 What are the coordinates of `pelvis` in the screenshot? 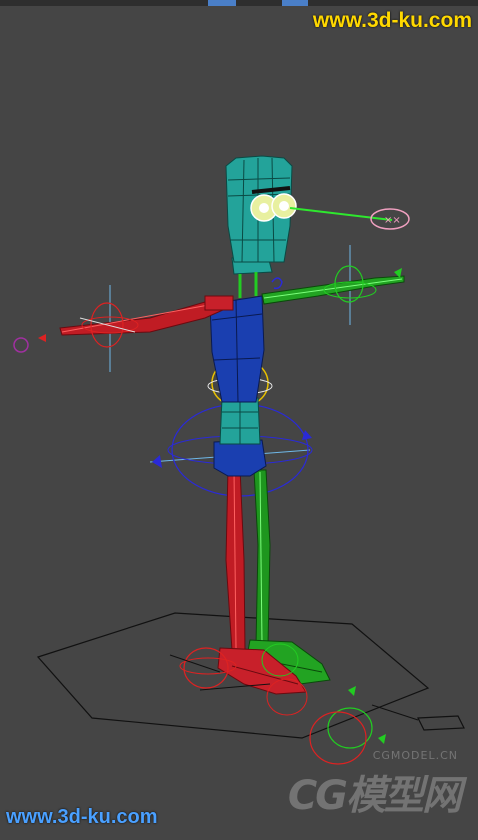 It's located at (240, 458).